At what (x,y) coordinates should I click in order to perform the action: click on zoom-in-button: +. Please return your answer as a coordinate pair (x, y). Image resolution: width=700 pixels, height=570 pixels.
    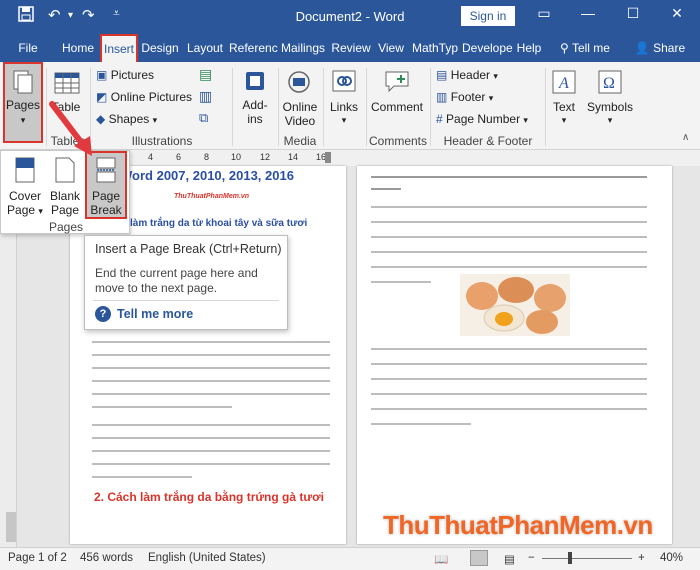
    Looking at the image, I should click on (641, 558).